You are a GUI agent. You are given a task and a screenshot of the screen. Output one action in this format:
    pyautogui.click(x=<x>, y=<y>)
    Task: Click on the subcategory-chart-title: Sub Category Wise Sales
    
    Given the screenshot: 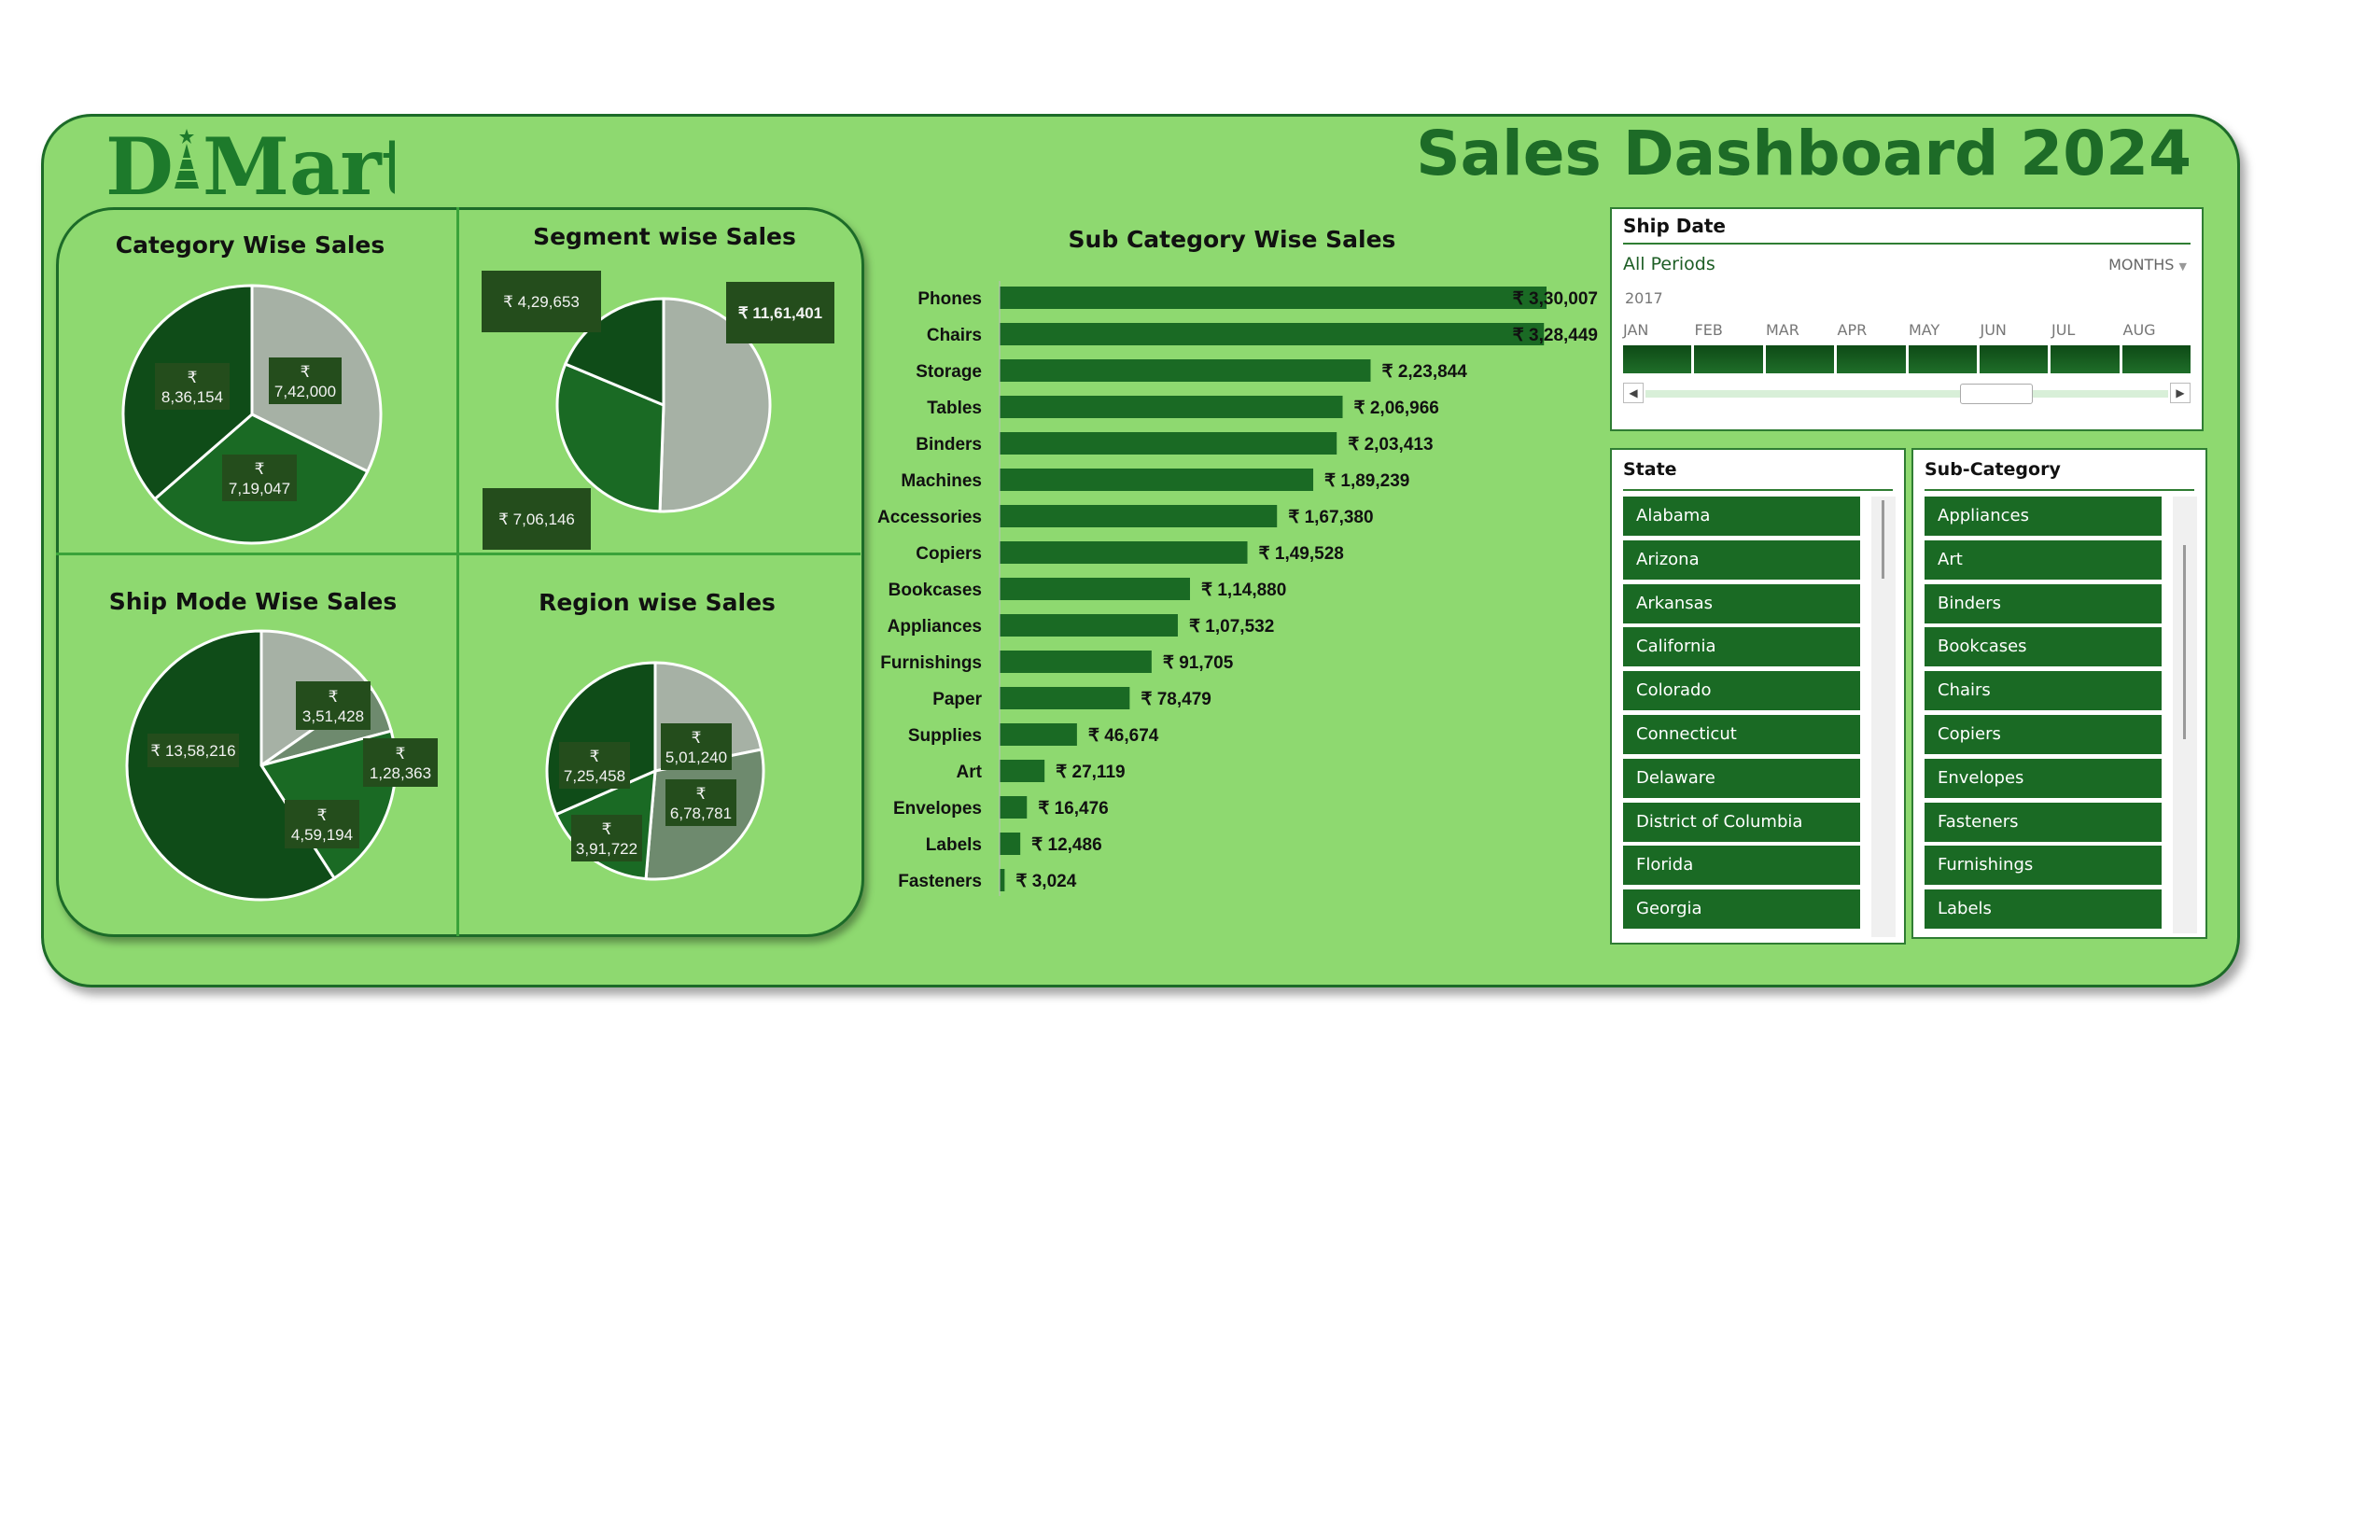 What is the action you would take?
    pyautogui.click(x=1232, y=239)
    